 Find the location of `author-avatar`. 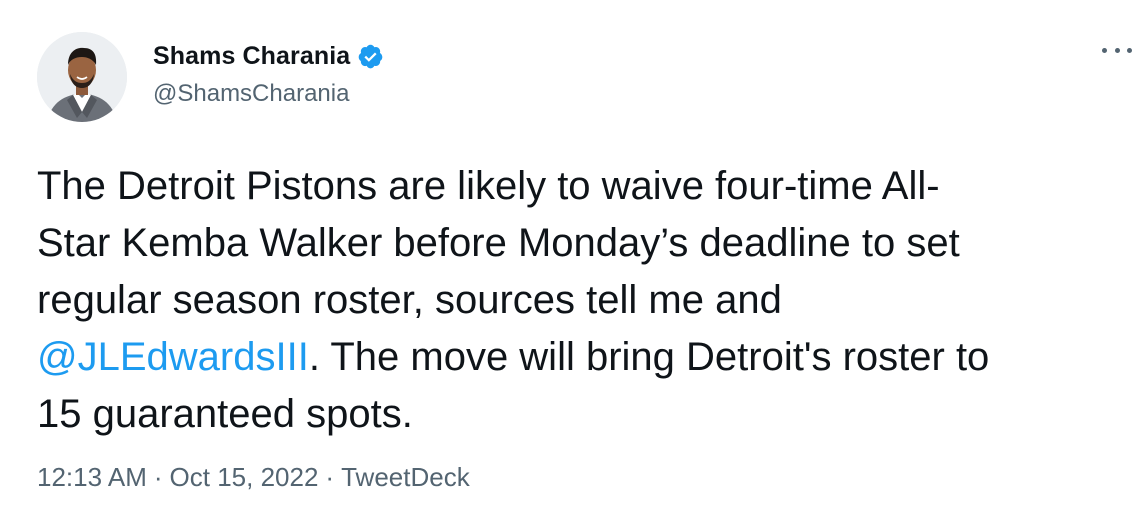

author-avatar is located at coordinates (82, 77).